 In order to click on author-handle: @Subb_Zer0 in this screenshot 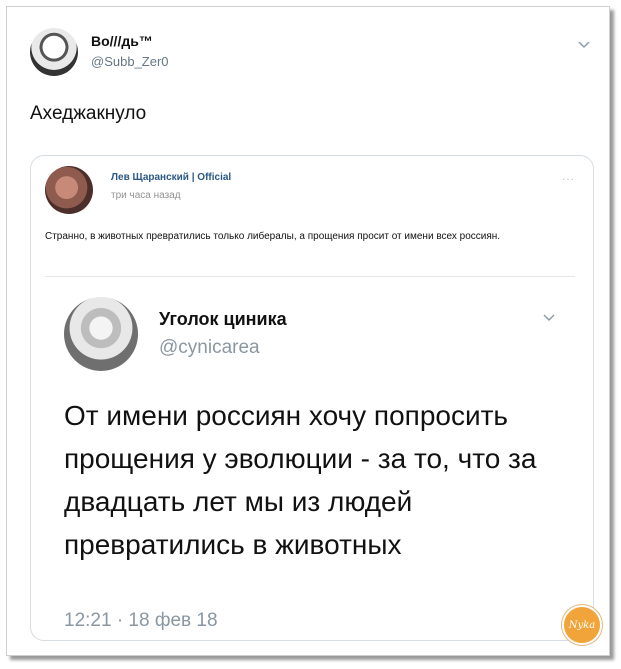, I will do `click(130, 61)`.